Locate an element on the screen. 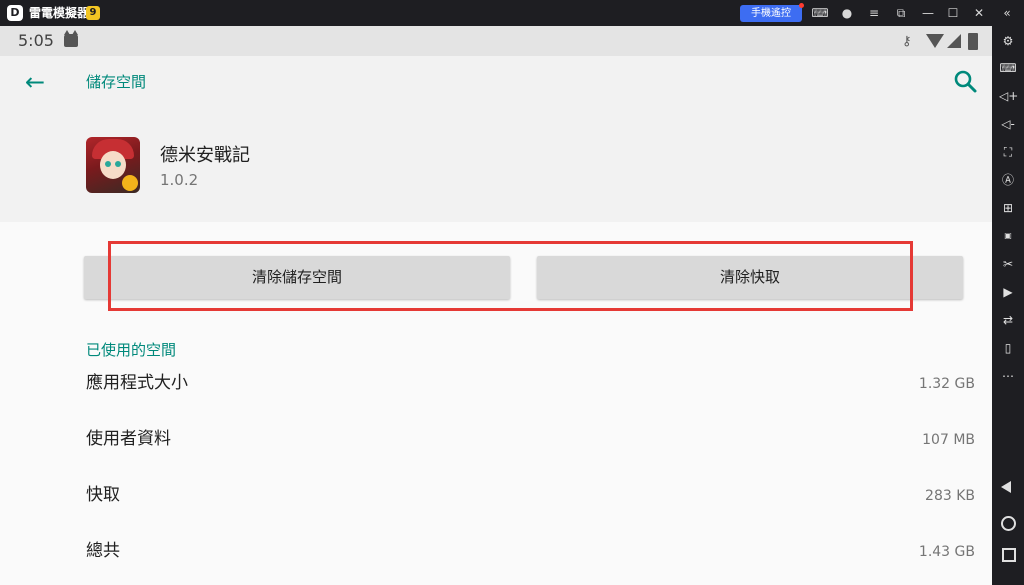  app-version: 1.0.2 is located at coordinates (179, 180).